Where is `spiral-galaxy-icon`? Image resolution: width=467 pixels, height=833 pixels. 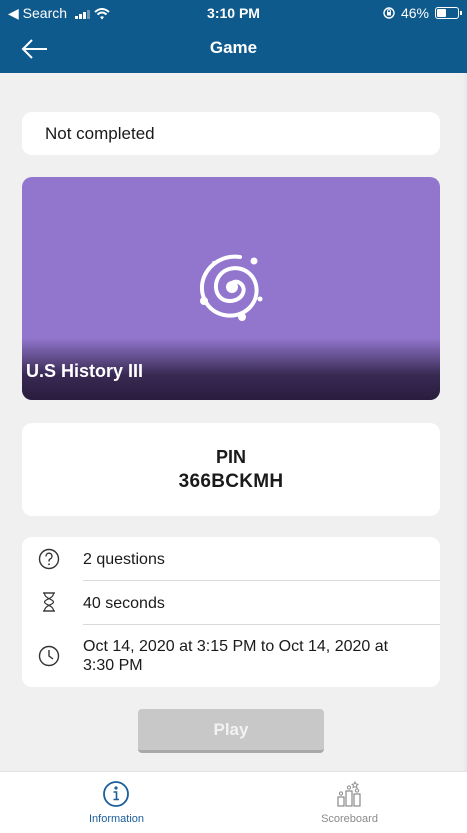 spiral-galaxy-icon is located at coordinates (231, 287).